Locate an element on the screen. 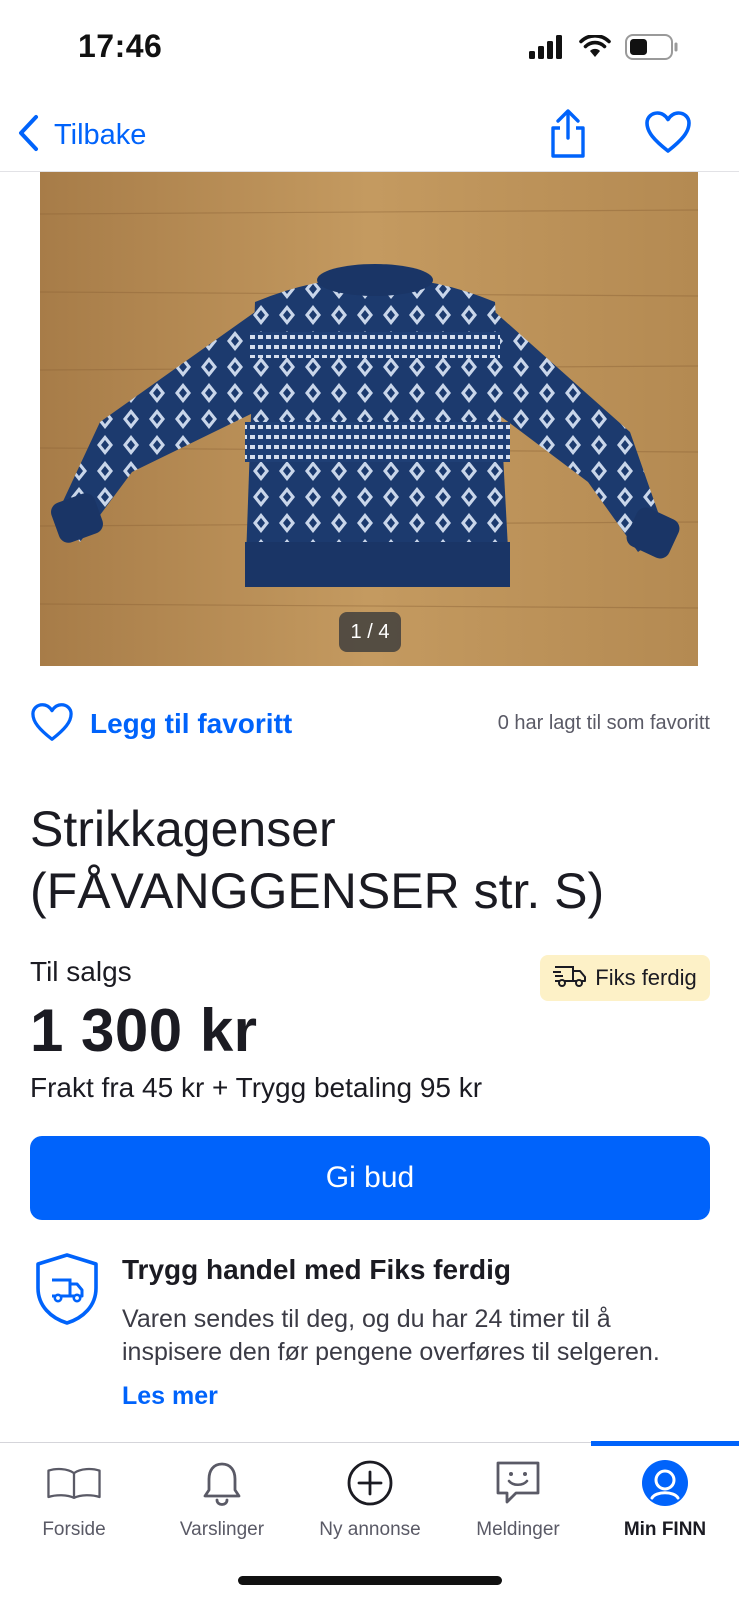 The height and width of the screenshot is (1600, 739). tab-label: Forside is located at coordinates (74, 1529).